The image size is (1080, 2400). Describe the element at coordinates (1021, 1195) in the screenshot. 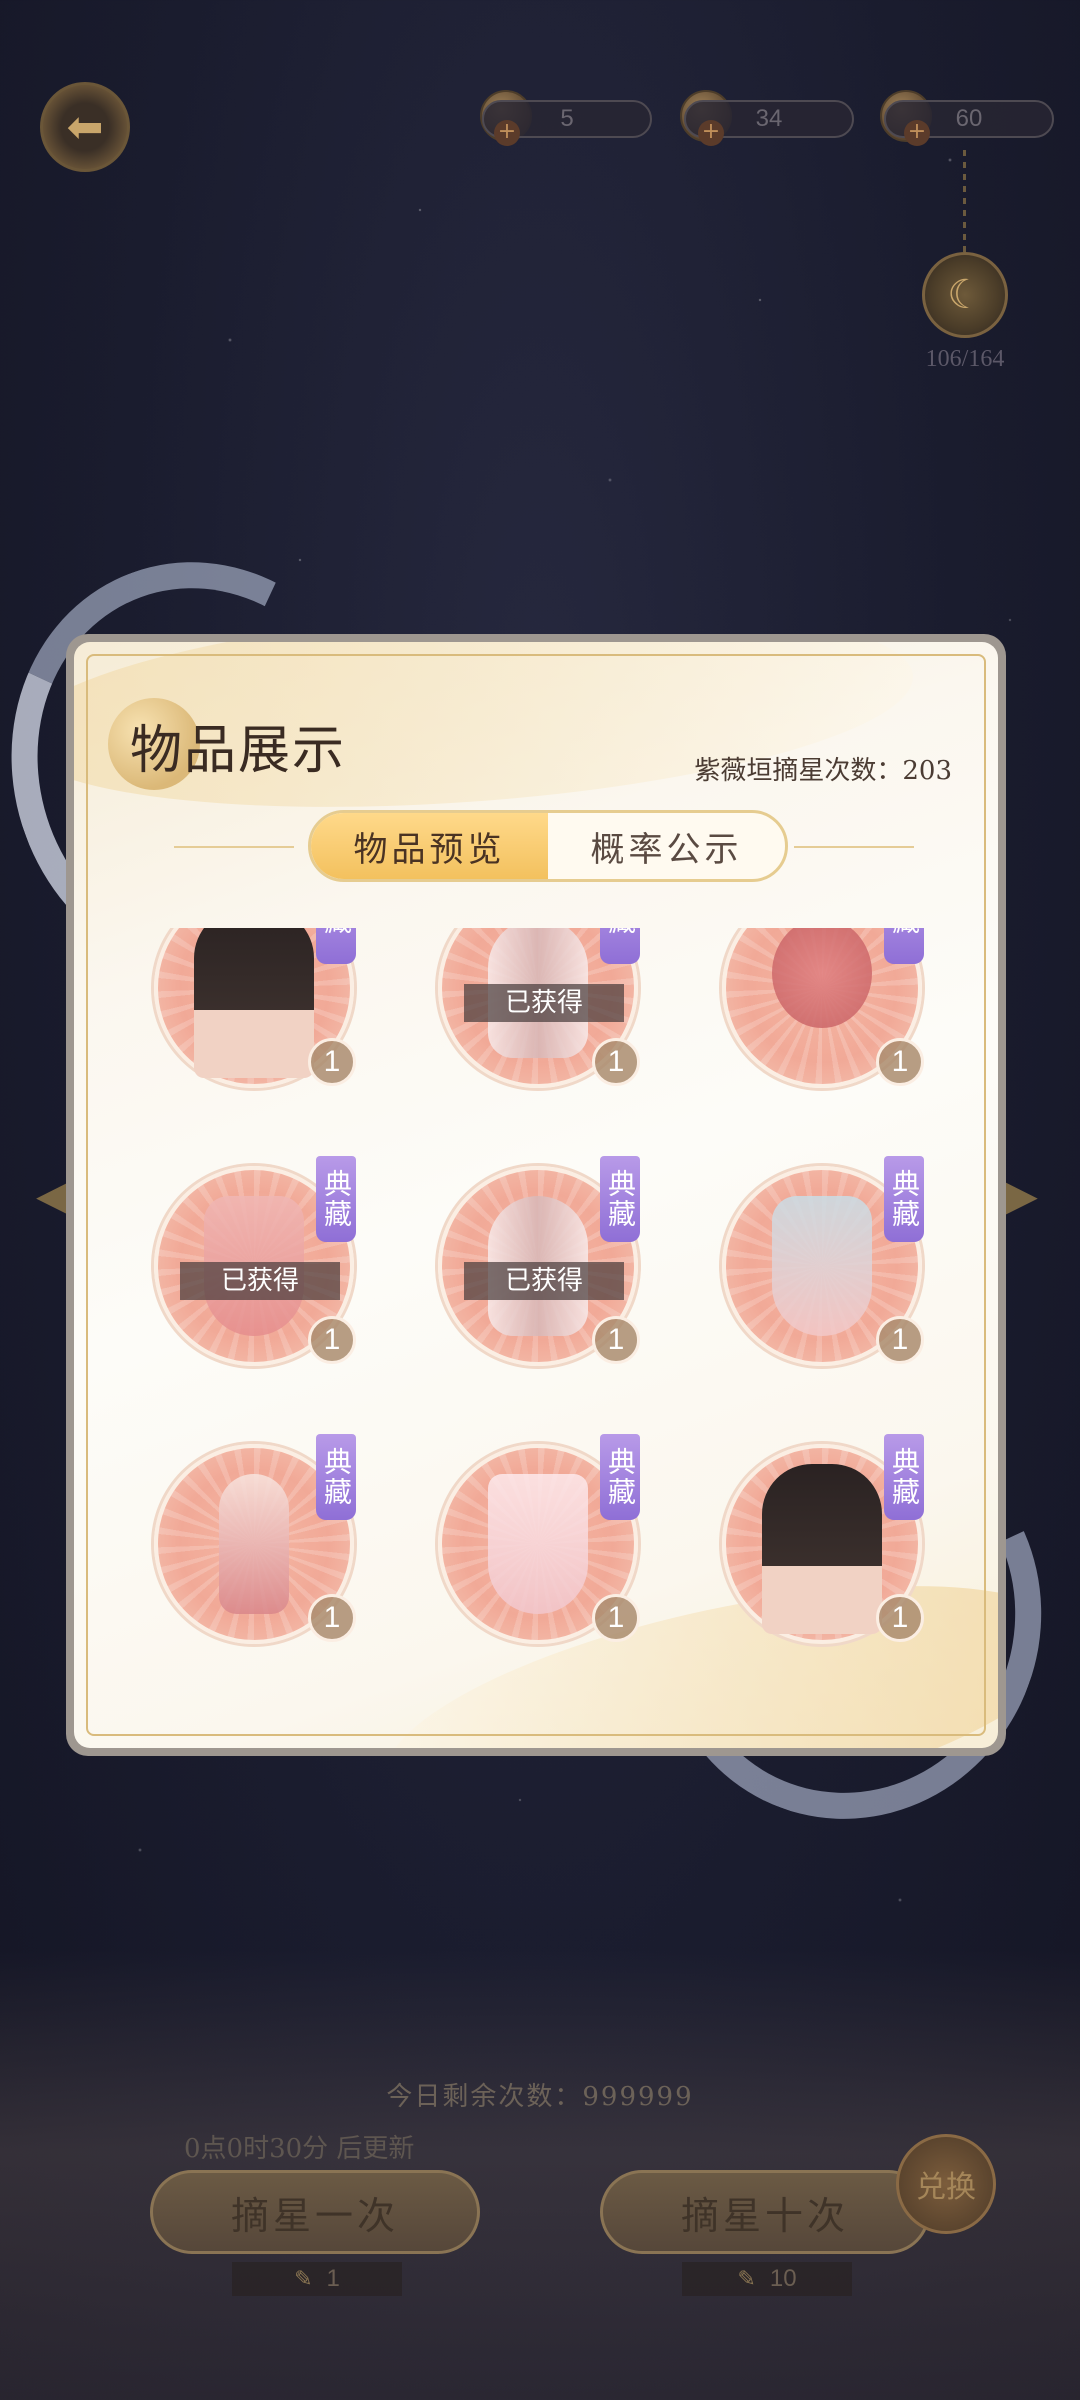

I see `right-arrow-icon: ▶` at that location.